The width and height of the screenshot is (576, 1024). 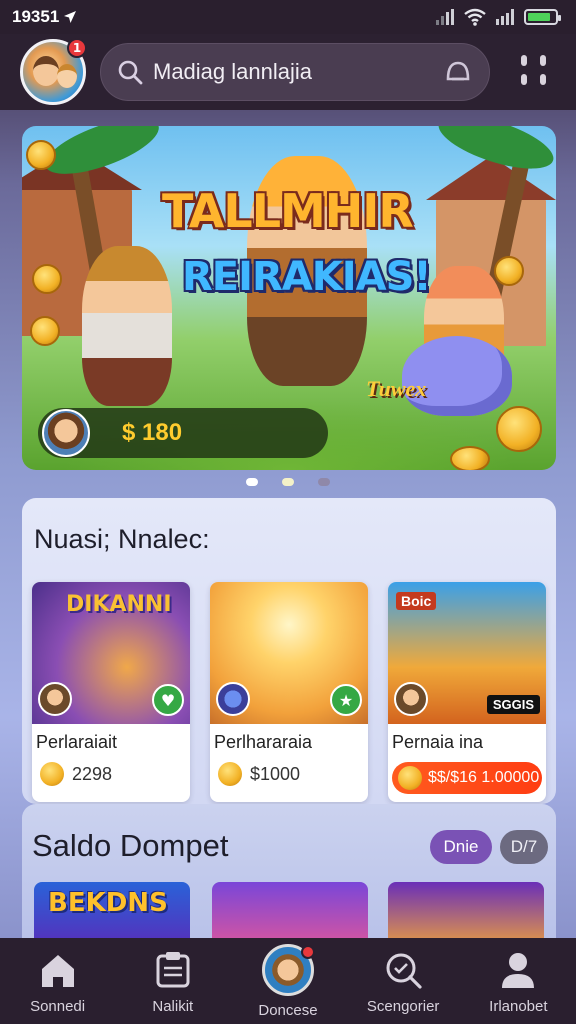 What do you see at coordinates (122, 539) in the screenshot?
I see `section-title: Nuasi; Nnalec:` at bounding box center [122, 539].